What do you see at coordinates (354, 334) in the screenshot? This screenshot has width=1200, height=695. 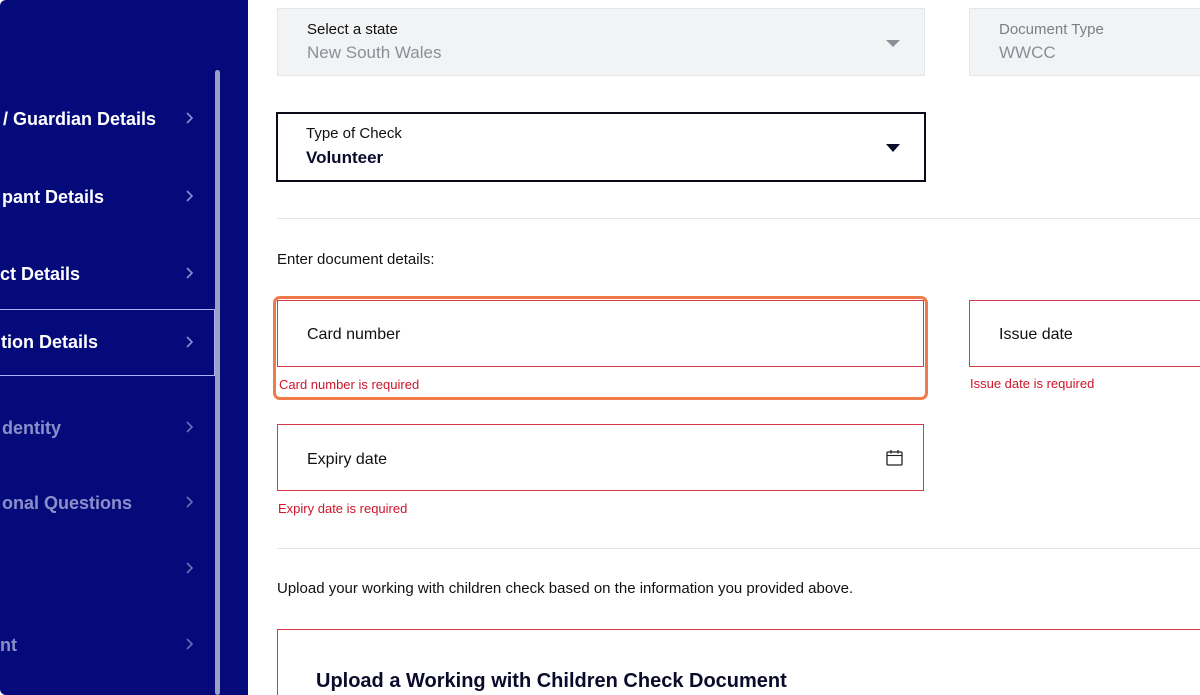 I see `card-number-placeholder: Card number` at bounding box center [354, 334].